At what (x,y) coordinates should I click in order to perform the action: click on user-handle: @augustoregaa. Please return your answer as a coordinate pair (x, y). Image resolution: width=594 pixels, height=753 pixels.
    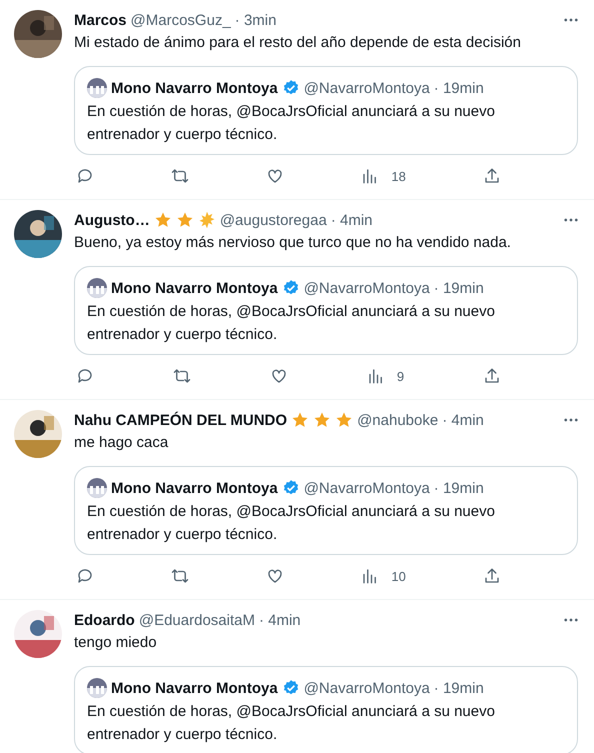
    Looking at the image, I should click on (273, 220).